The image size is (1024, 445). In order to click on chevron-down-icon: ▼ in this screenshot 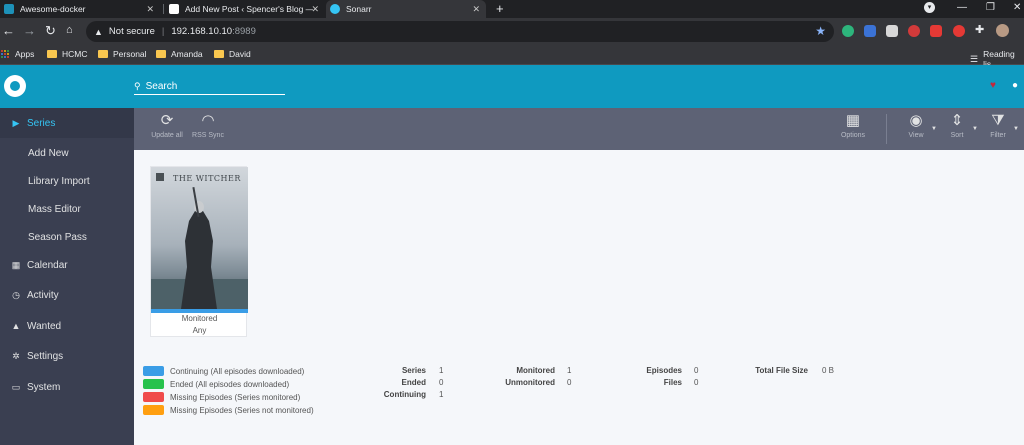, I will do `click(934, 129)`.